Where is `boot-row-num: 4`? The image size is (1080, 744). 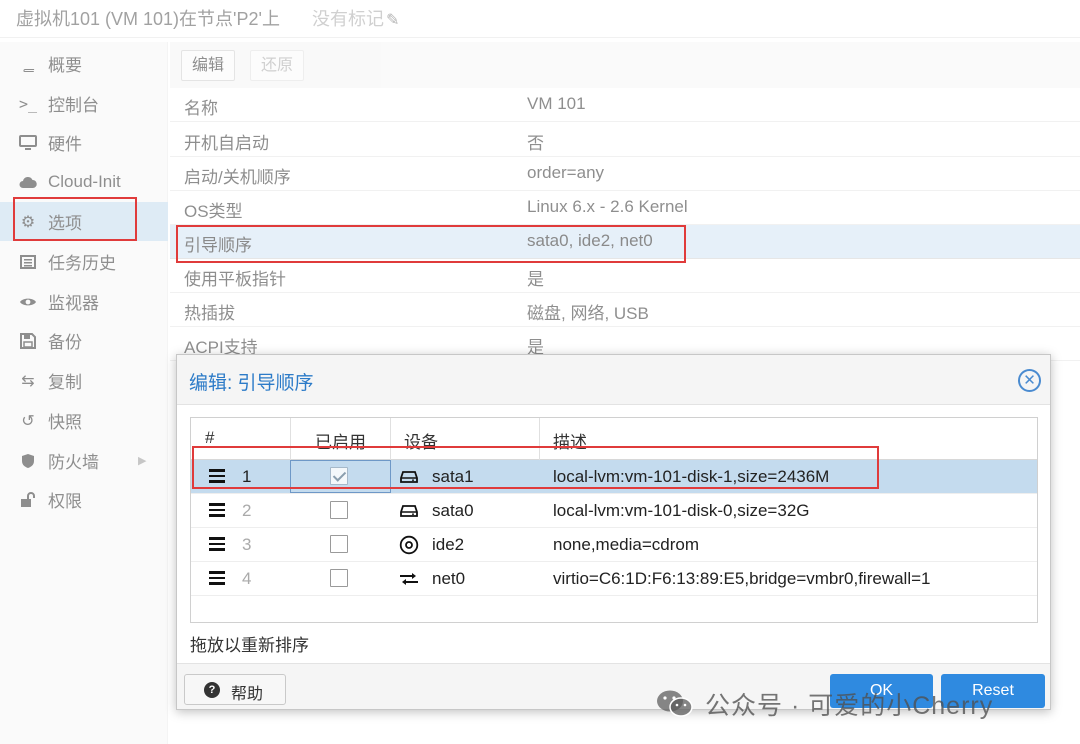 boot-row-num: 4 is located at coordinates (247, 578).